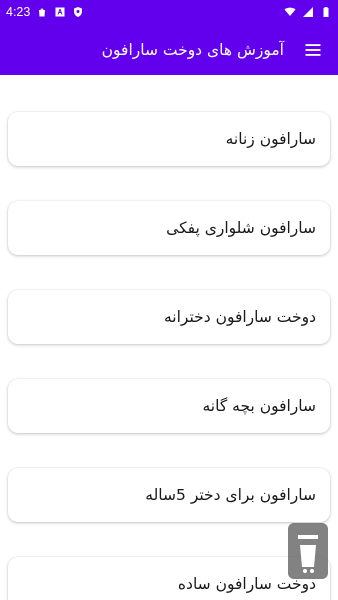 This screenshot has height=600, width=338. I want to click on shopping-bag-icon, so click(42, 12).